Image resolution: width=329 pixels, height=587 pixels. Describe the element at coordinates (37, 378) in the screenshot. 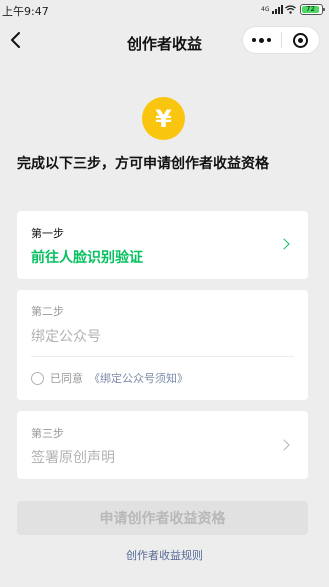

I see `agreement-radio` at that location.